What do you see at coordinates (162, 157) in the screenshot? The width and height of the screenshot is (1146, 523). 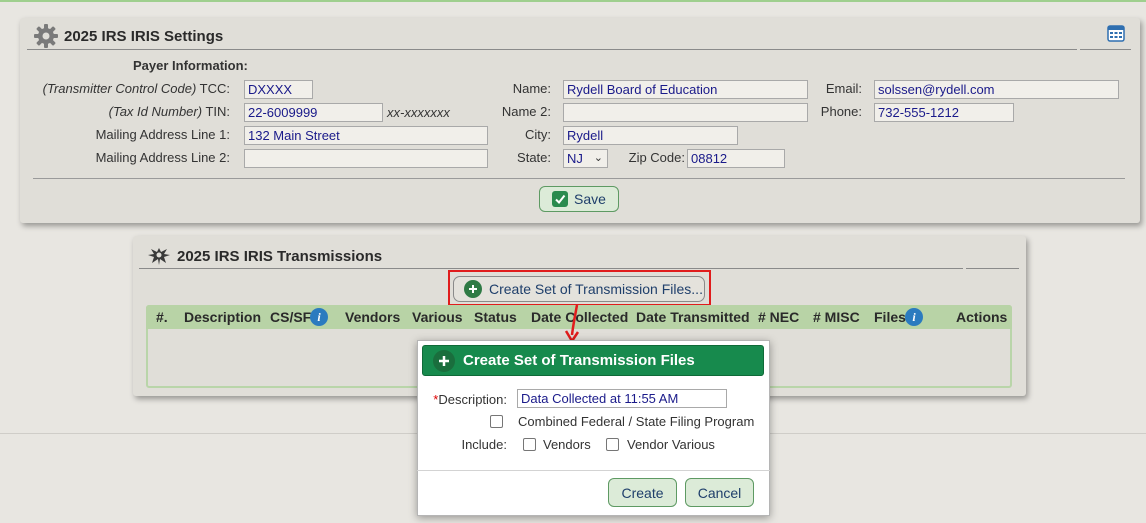 I see `mailing-address-2-label: Mailing Address Line 2:` at bounding box center [162, 157].